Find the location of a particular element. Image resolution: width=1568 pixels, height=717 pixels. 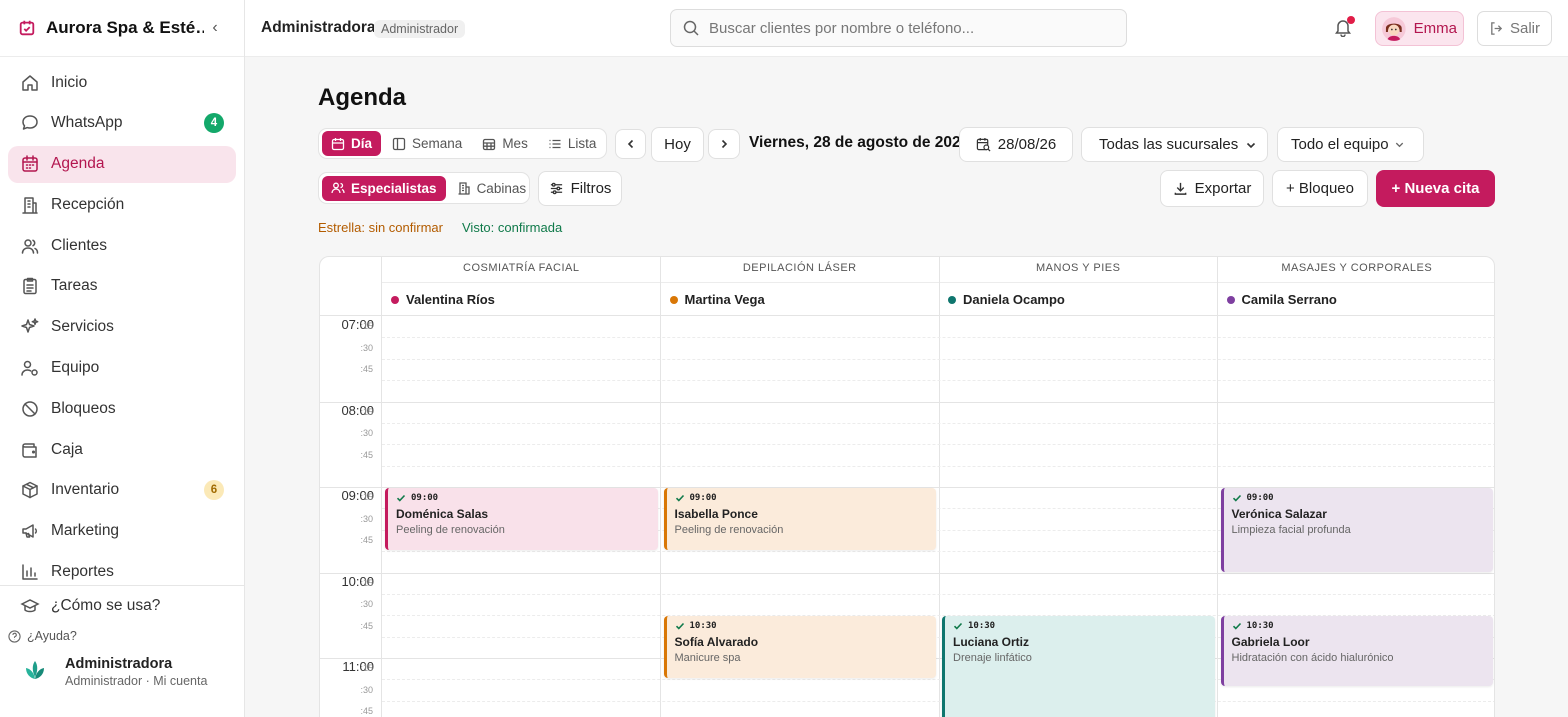

logout-button: Salir is located at coordinates (1514, 28).